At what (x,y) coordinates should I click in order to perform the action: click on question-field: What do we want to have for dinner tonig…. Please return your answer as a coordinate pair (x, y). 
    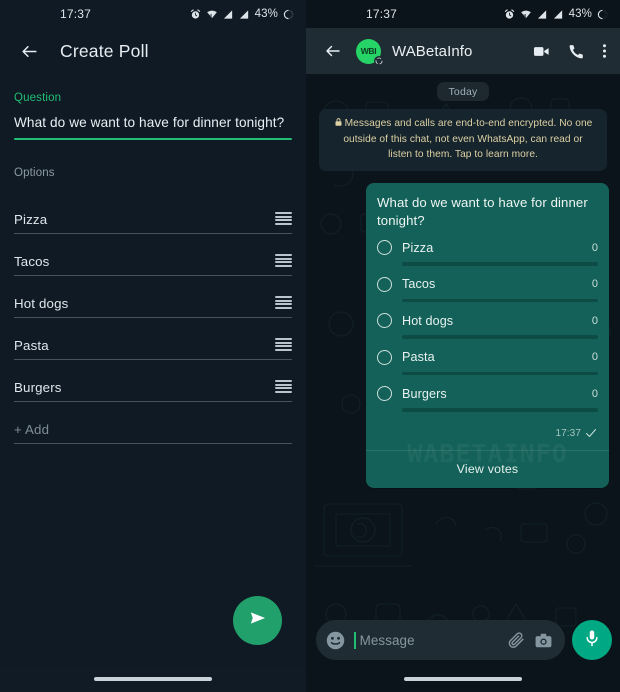
    Looking at the image, I should click on (153, 127).